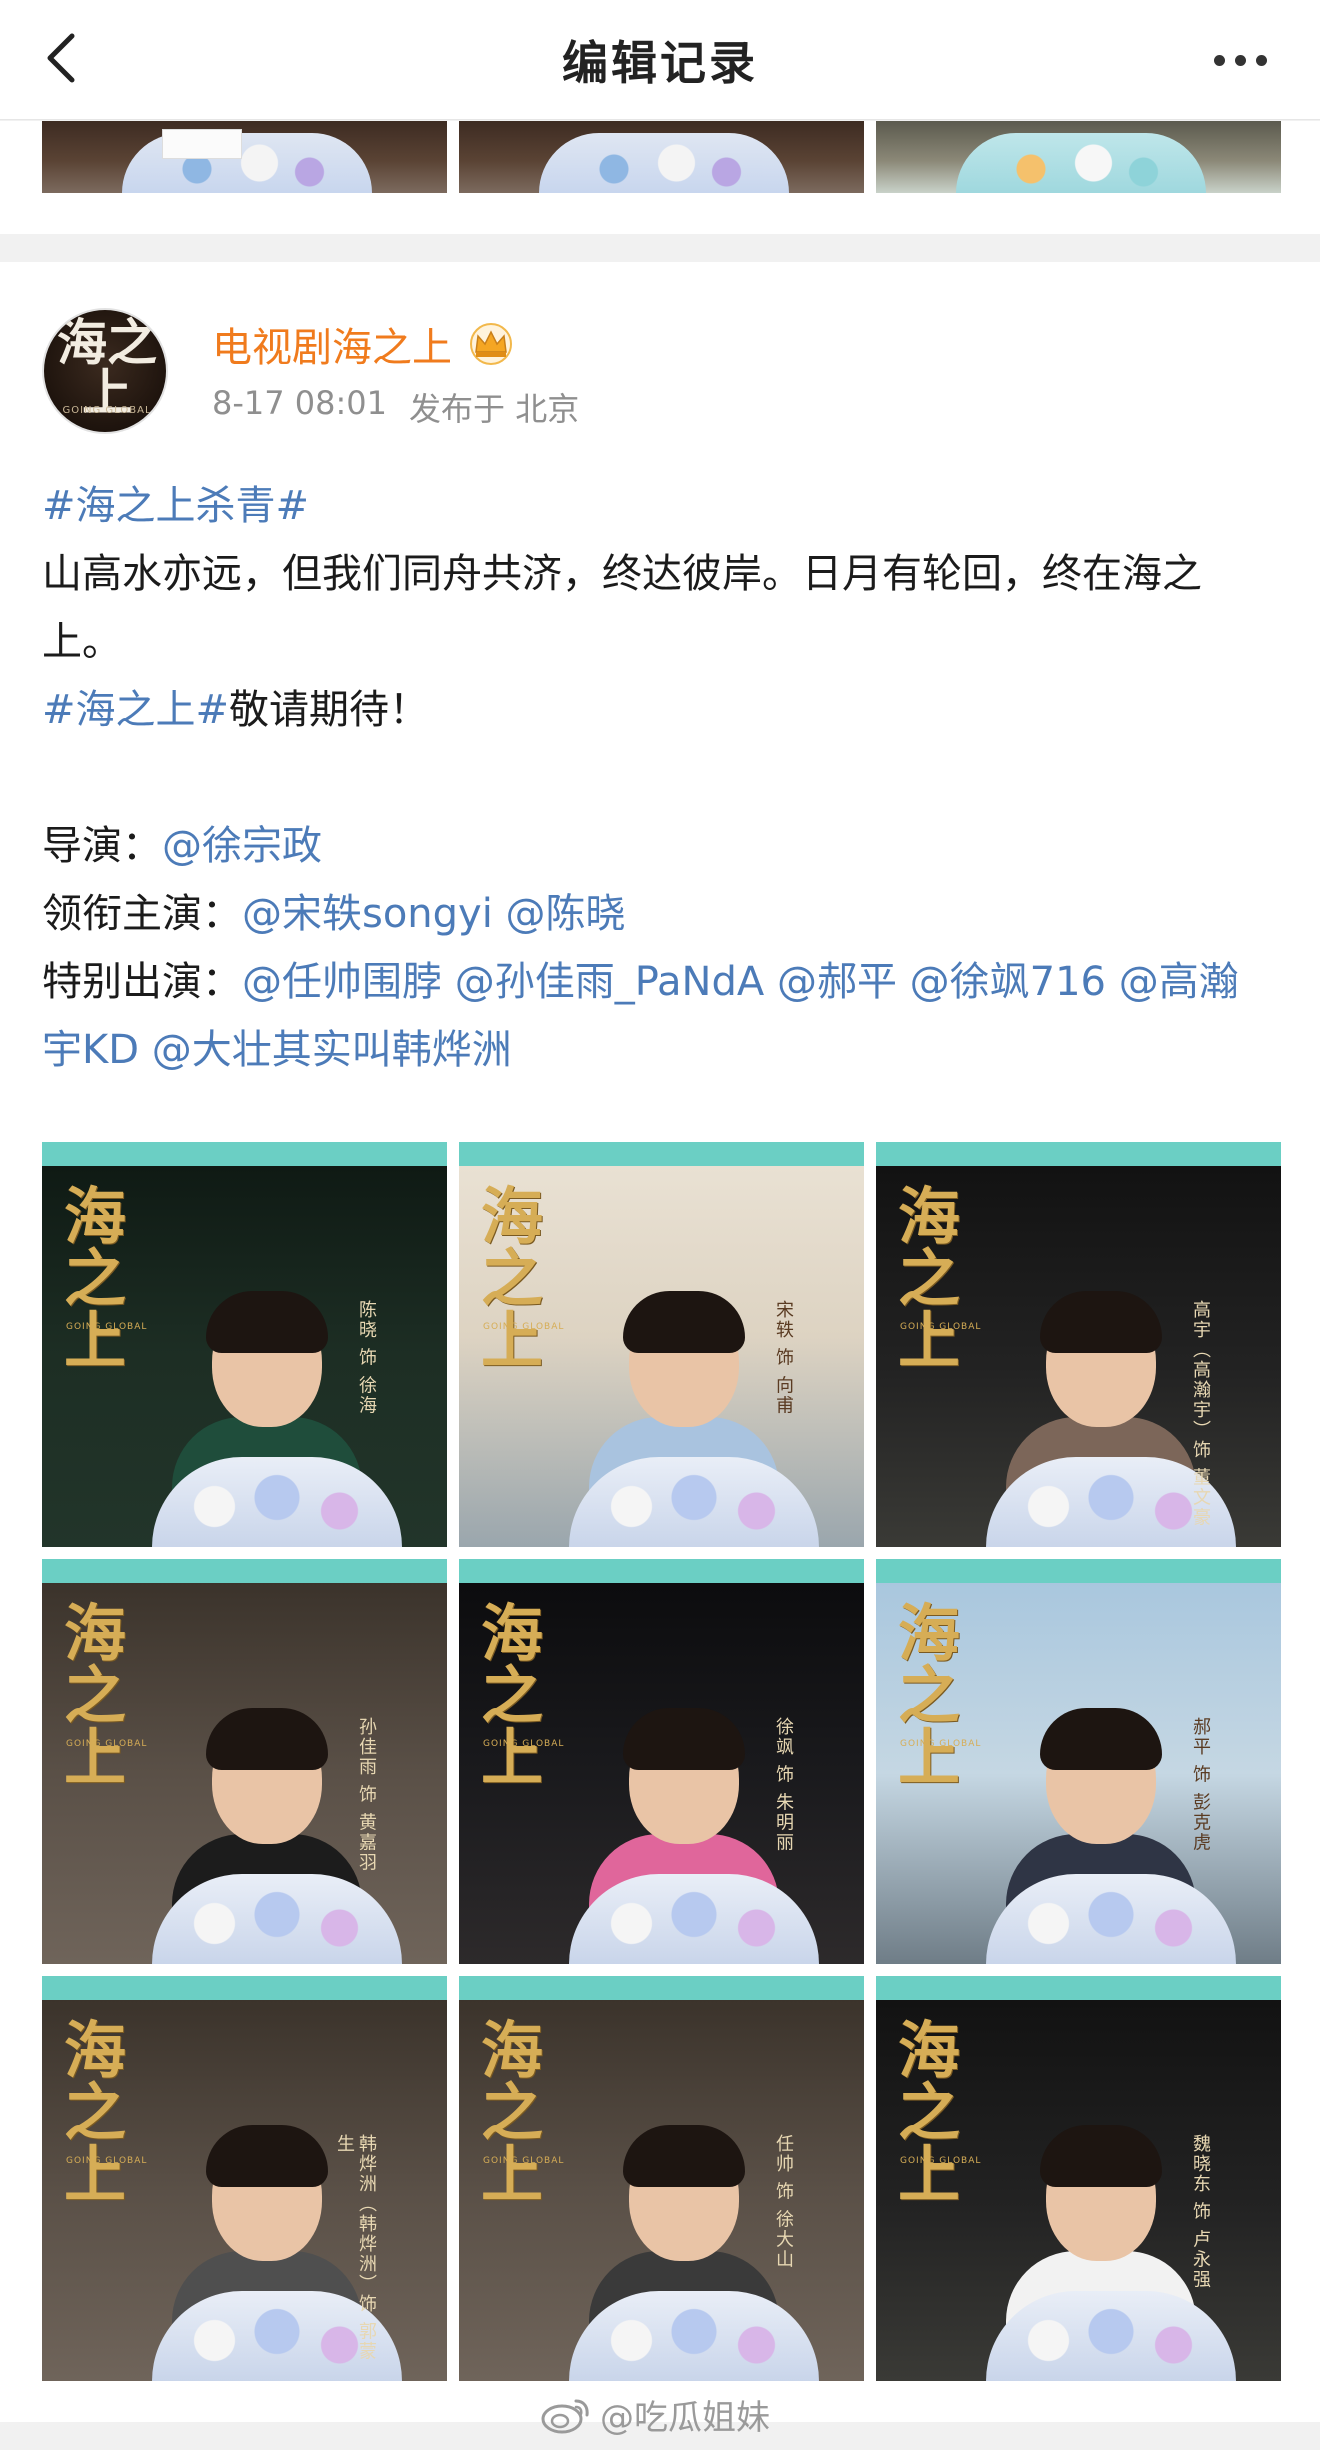 Image resolution: width=1320 pixels, height=2450 pixels. Describe the element at coordinates (660, 710) in the screenshot. I see `post-line: #海之上#敬请期待！` at that location.